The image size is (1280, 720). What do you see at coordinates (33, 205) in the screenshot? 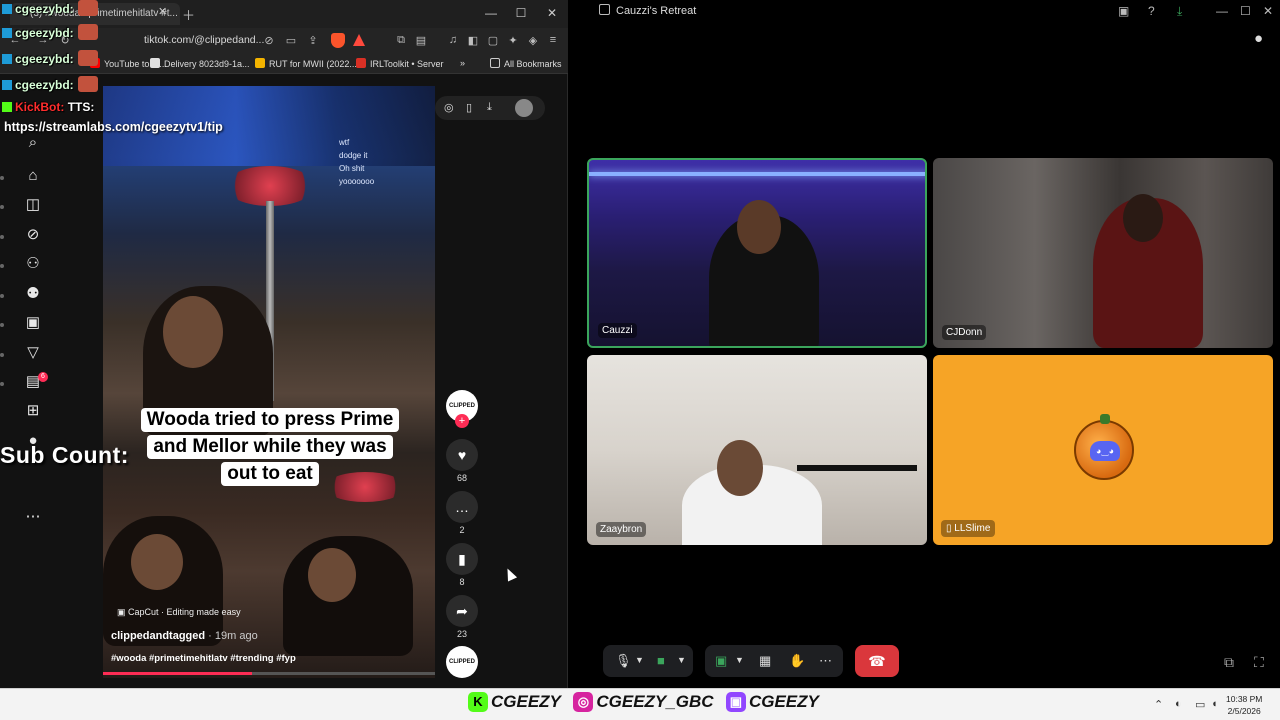
I see `shop-icon: ◫` at bounding box center [33, 205].